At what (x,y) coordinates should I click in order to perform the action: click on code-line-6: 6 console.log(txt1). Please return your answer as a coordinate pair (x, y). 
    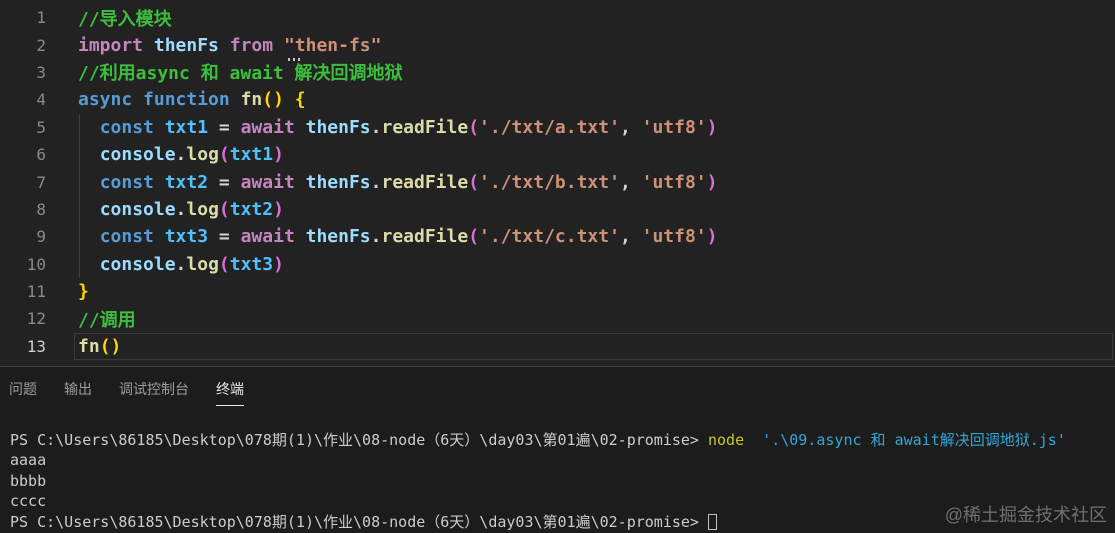
    Looking at the image, I should click on (557, 154).